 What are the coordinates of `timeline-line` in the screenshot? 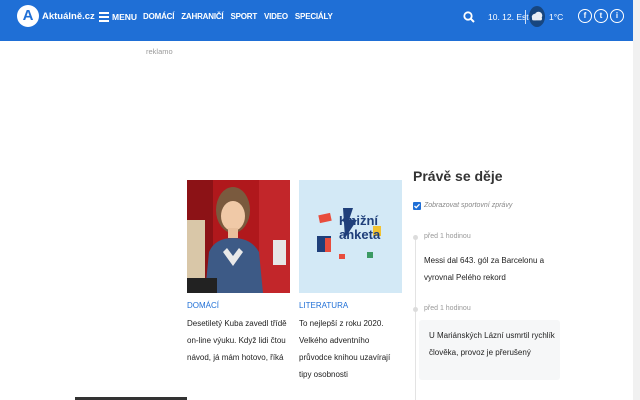 It's located at (415, 317).